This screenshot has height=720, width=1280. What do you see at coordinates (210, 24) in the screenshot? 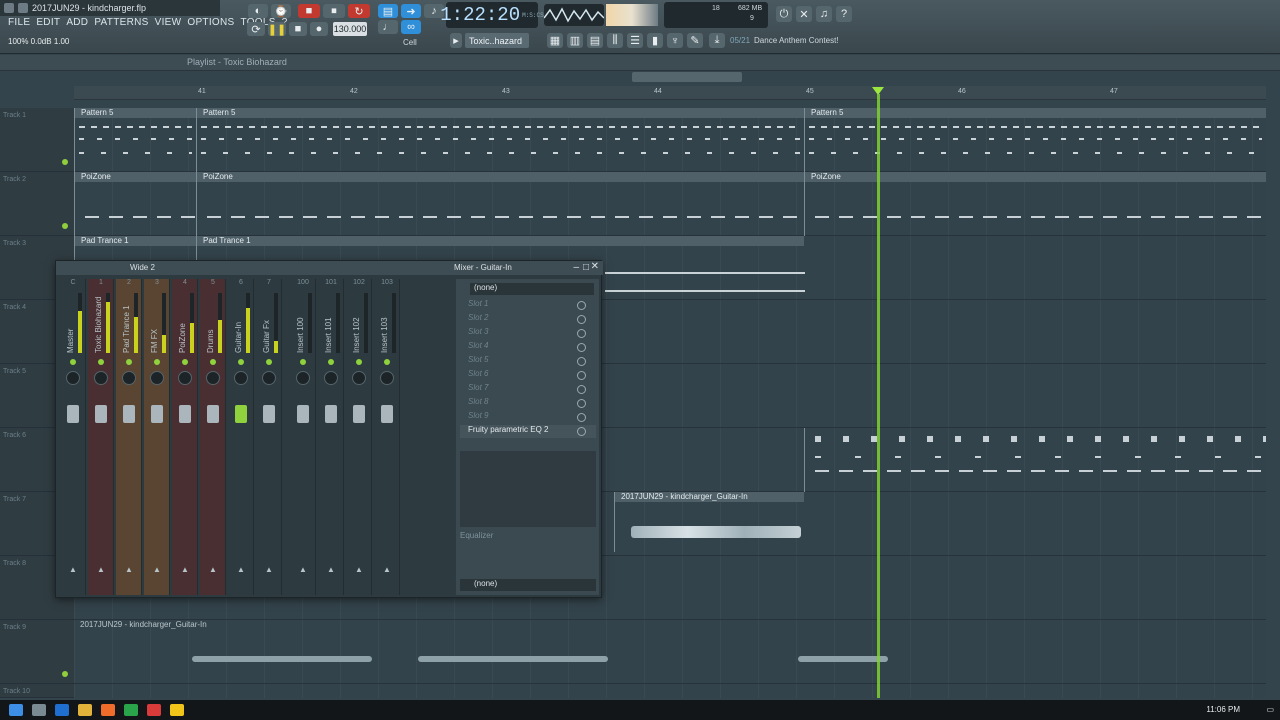
I see `menu-options: OPTIONS` at bounding box center [210, 24].